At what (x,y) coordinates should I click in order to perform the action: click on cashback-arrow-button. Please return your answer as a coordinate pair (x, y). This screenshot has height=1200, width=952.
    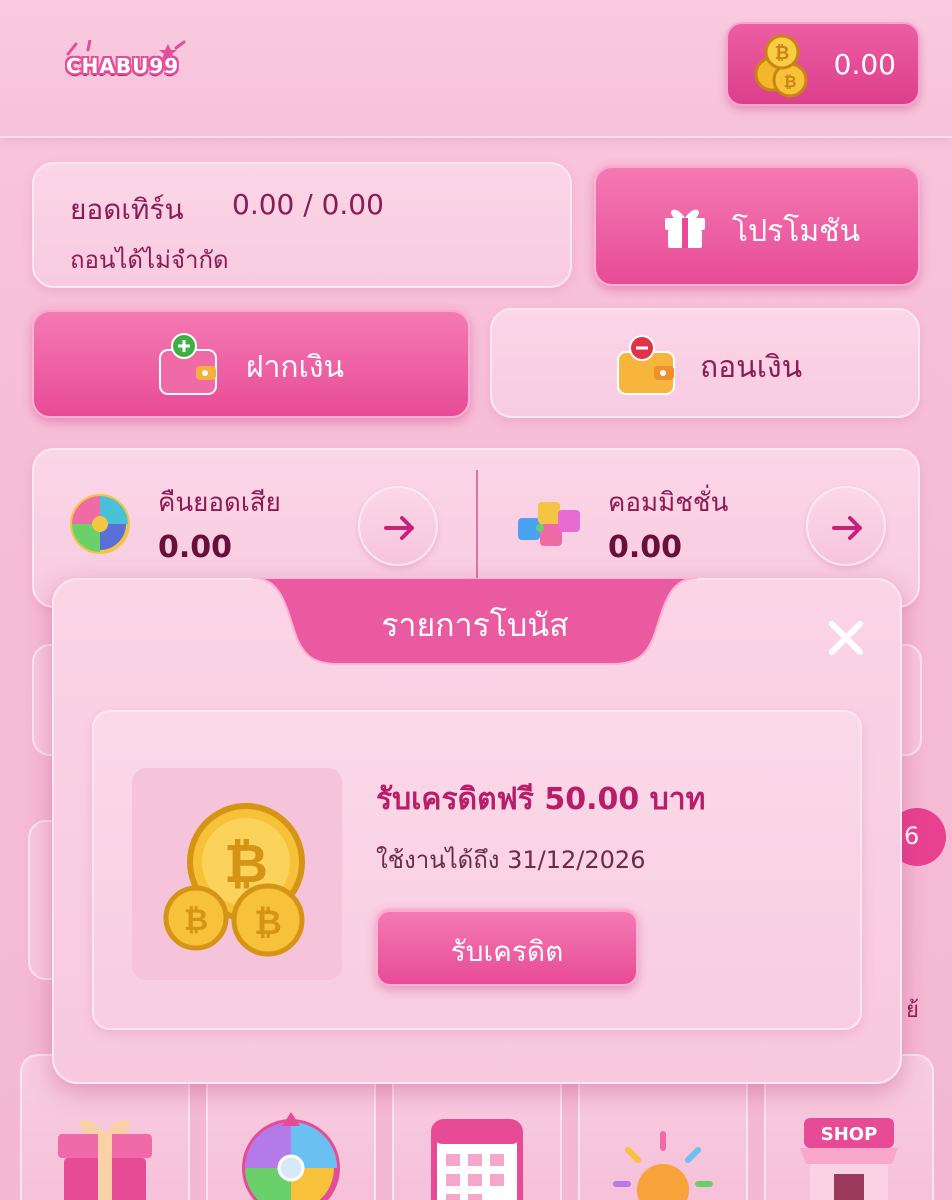
    Looking at the image, I should click on (398, 526).